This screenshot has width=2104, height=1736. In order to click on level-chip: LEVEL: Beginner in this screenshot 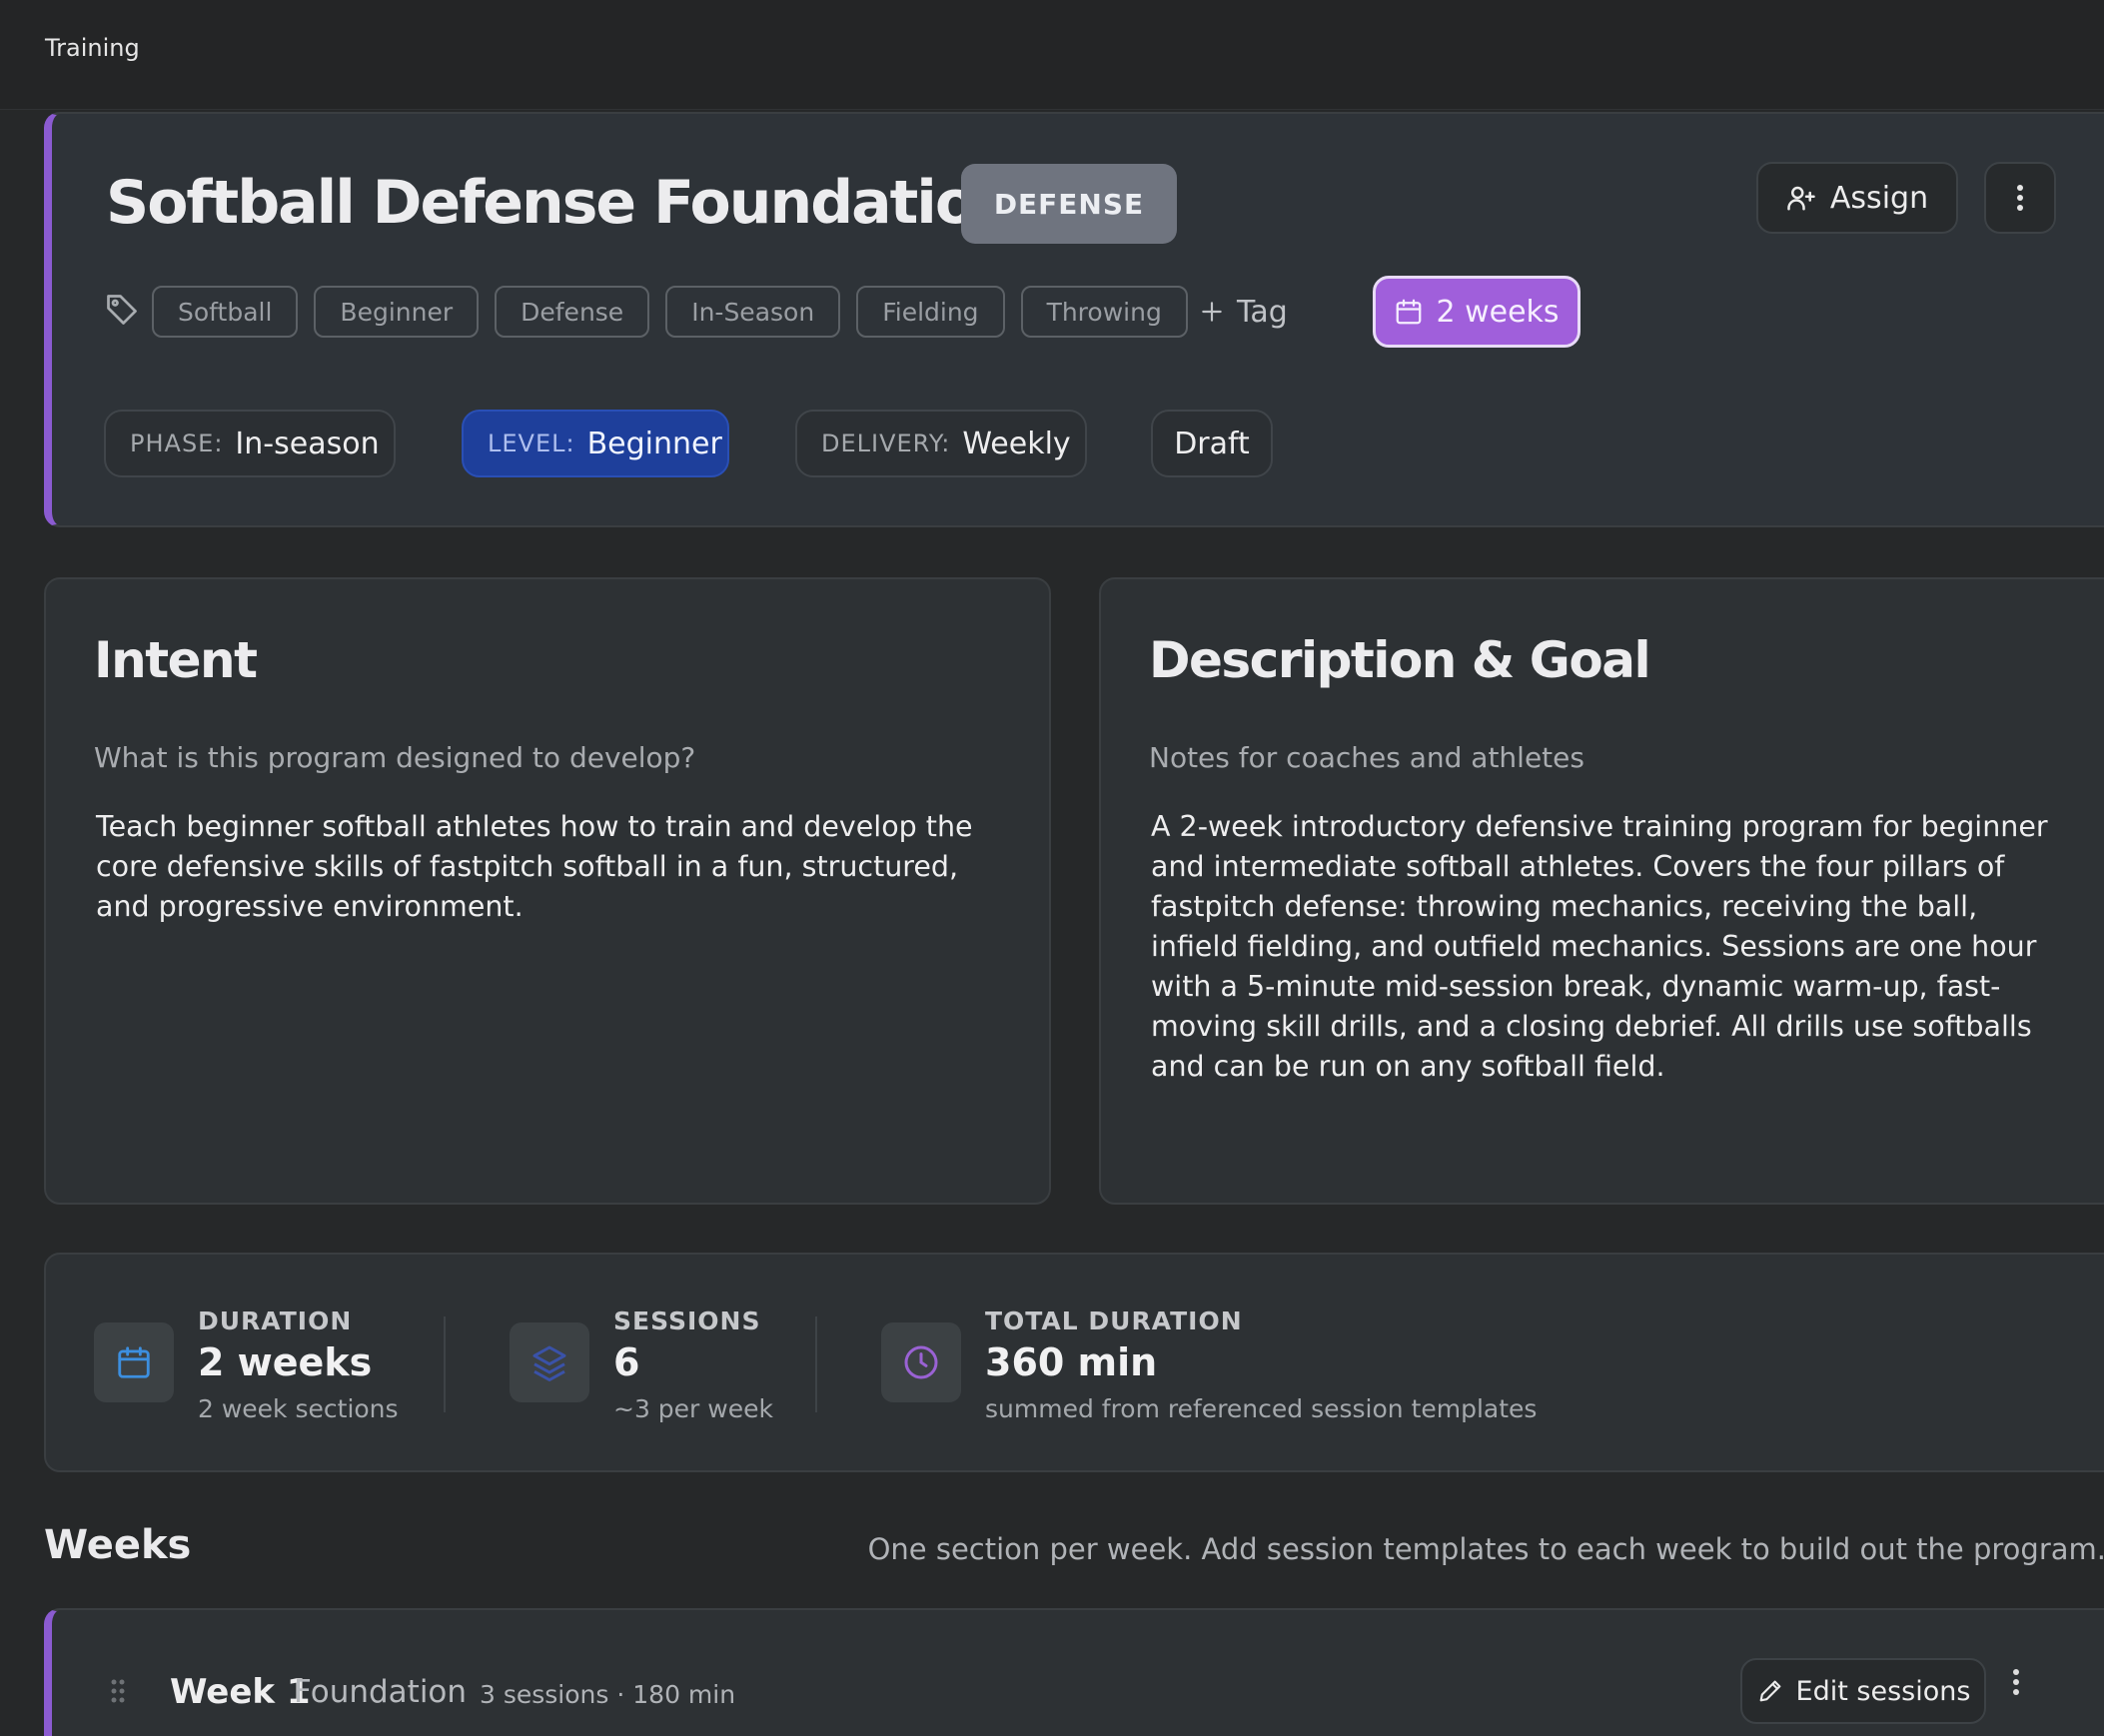, I will do `click(595, 443)`.